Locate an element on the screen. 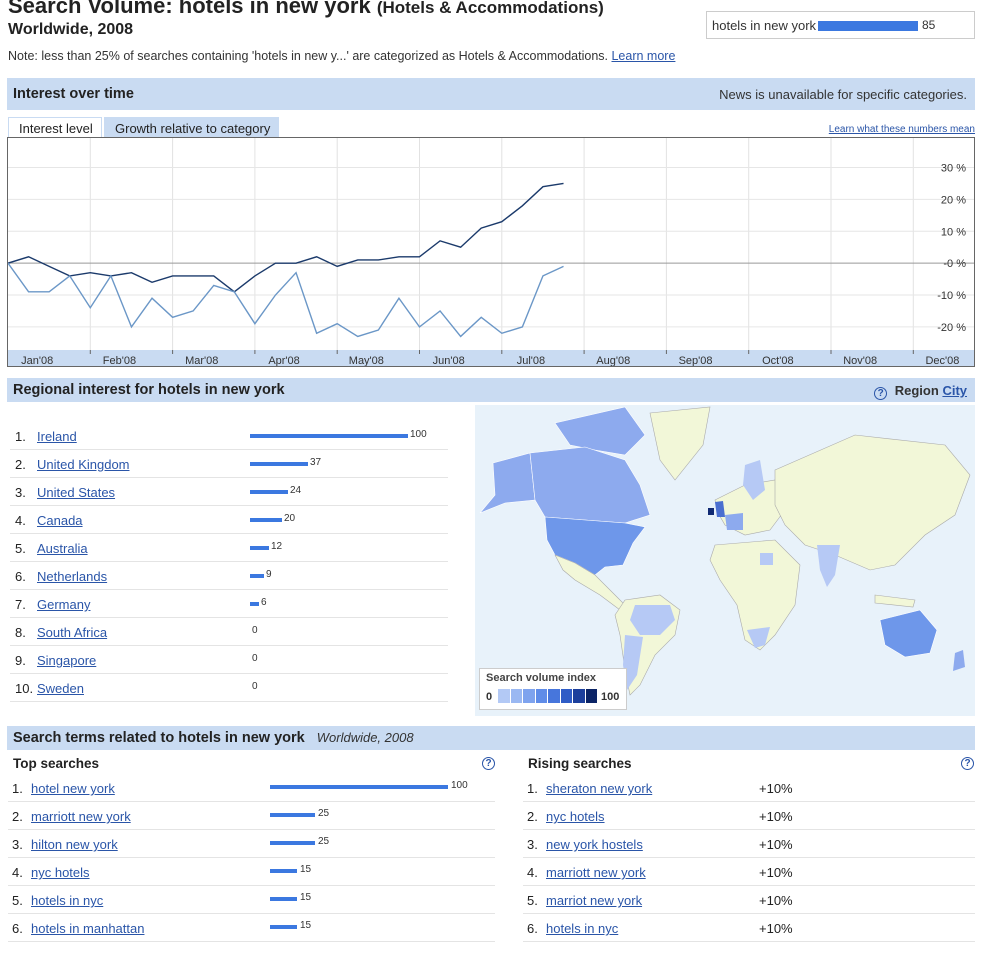  rising-search-rank: 6. is located at coordinates (532, 928).